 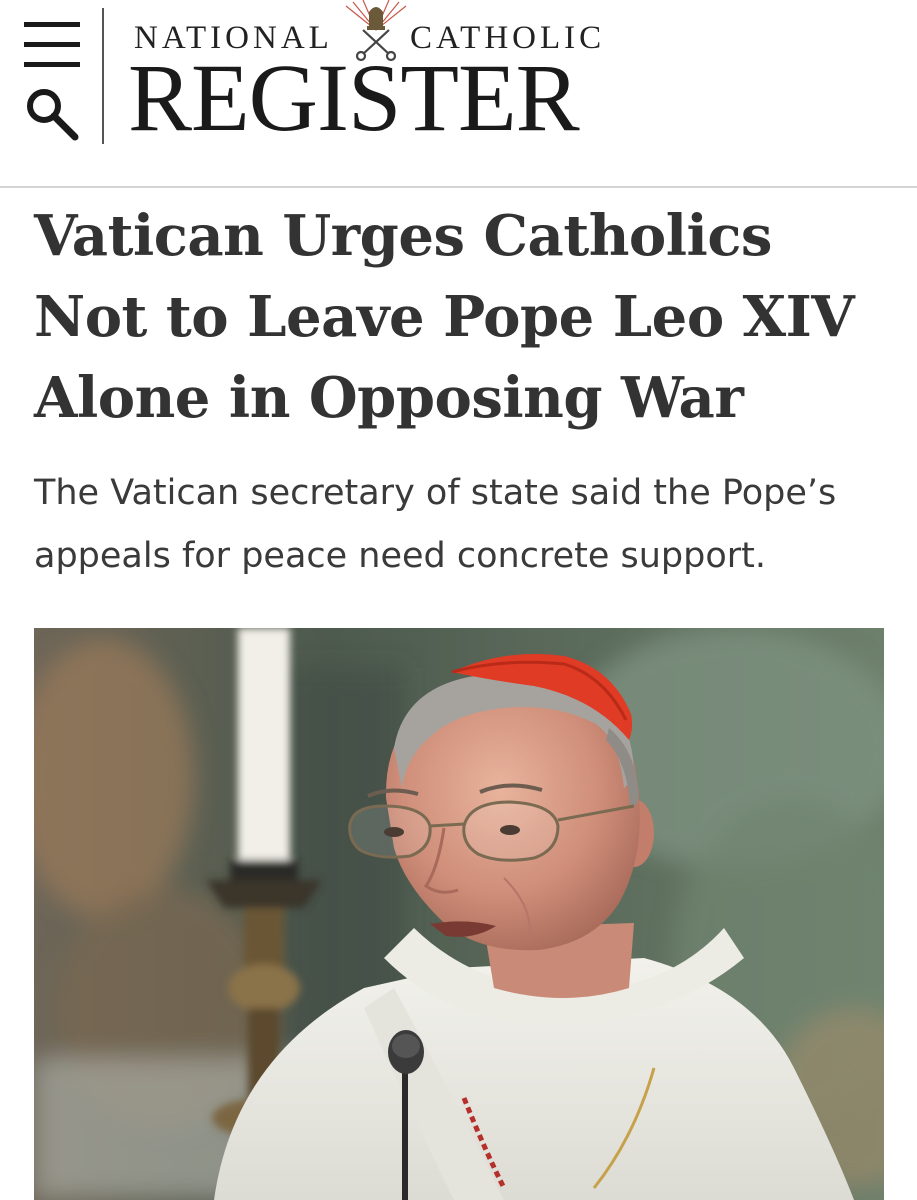 What do you see at coordinates (103, 76) in the screenshot?
I see `header-divider` at bounding box center [103, 76].